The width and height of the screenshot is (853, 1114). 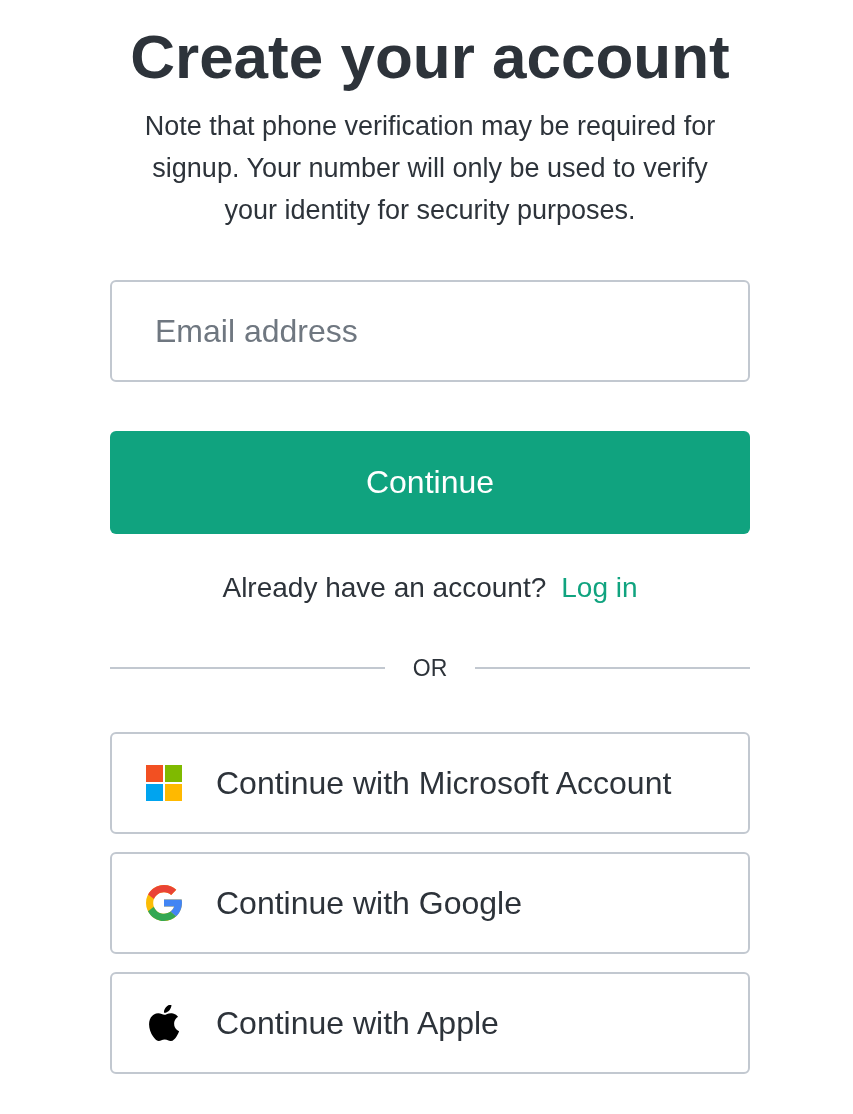 I want to click on microsoft-logo-icon, so click(x=164, y=783).